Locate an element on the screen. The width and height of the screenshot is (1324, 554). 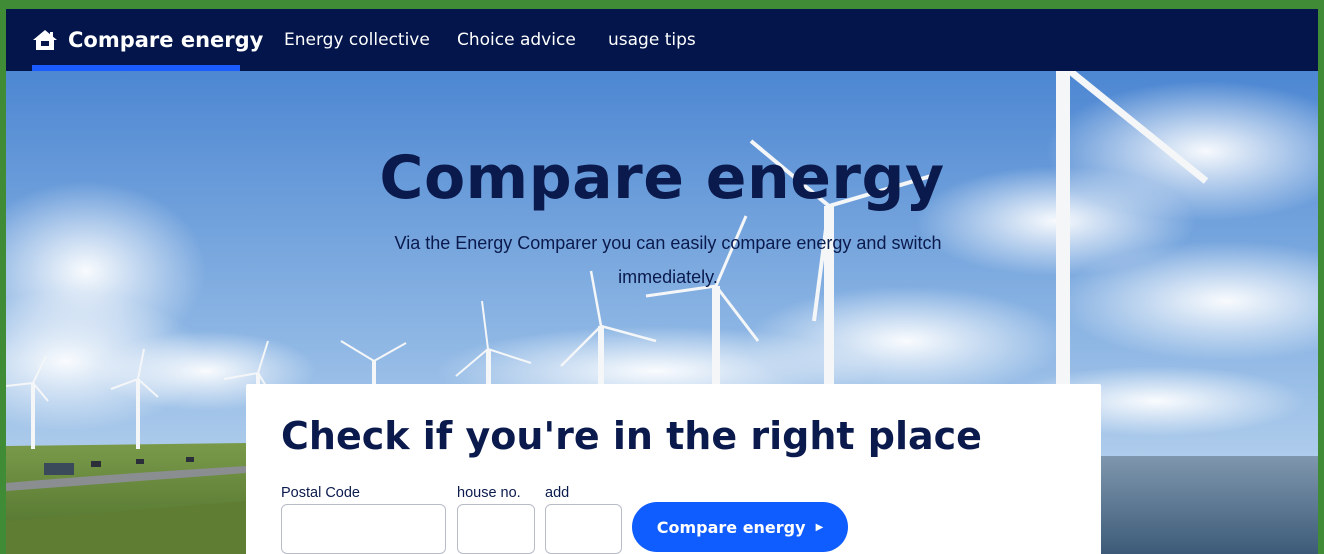
compare-energy-button-label: Compare energy is located at coordinates (731, 527).